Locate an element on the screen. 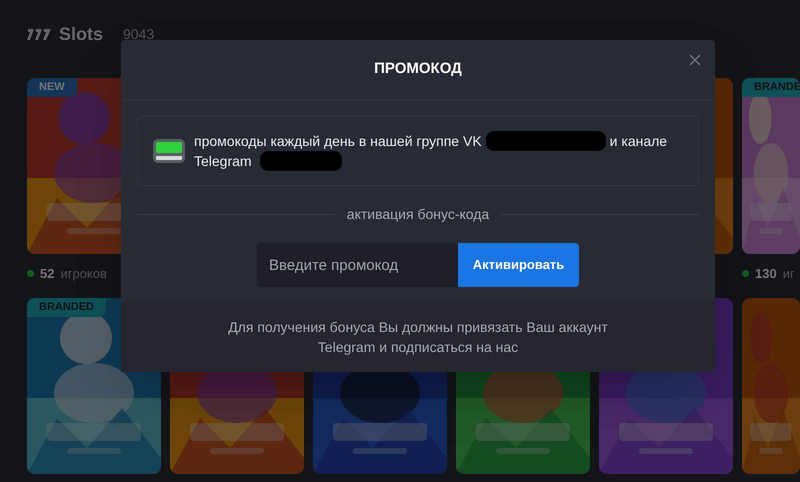  player-count: 130 is located at coordinates (766, 274).